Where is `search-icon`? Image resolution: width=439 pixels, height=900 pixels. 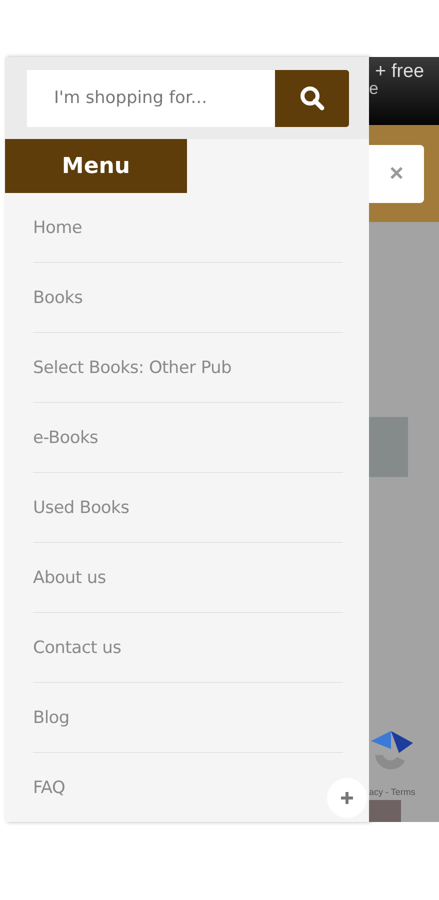 search-icon is located at coordinates (312, 98).